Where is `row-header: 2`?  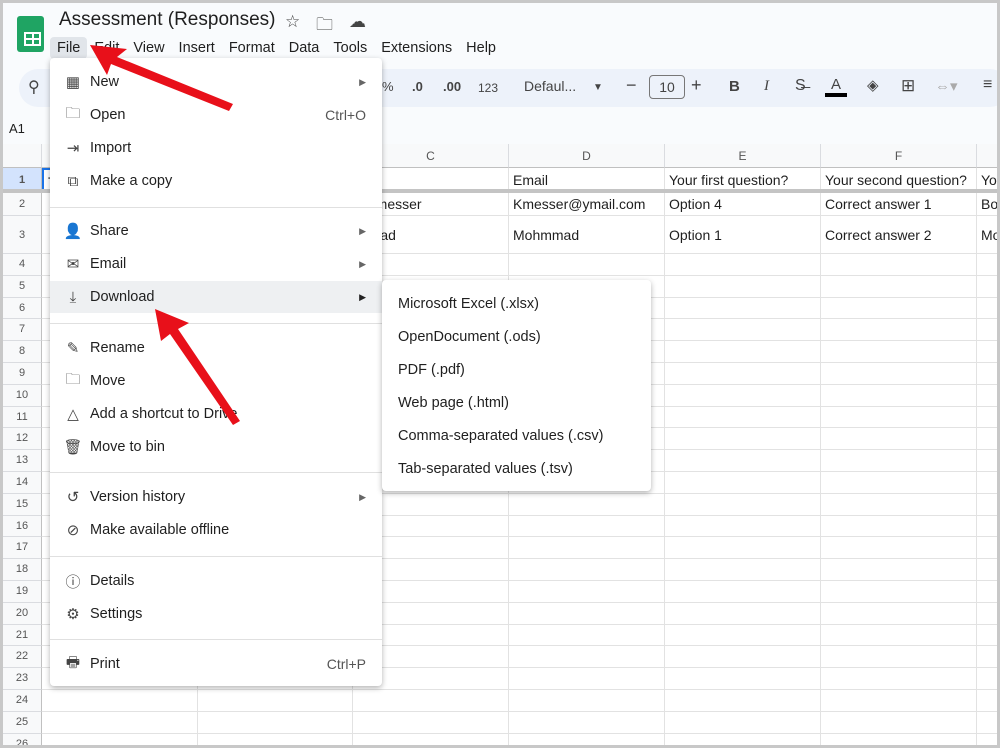 row-header: 2 is located at coordinates (22, 204).